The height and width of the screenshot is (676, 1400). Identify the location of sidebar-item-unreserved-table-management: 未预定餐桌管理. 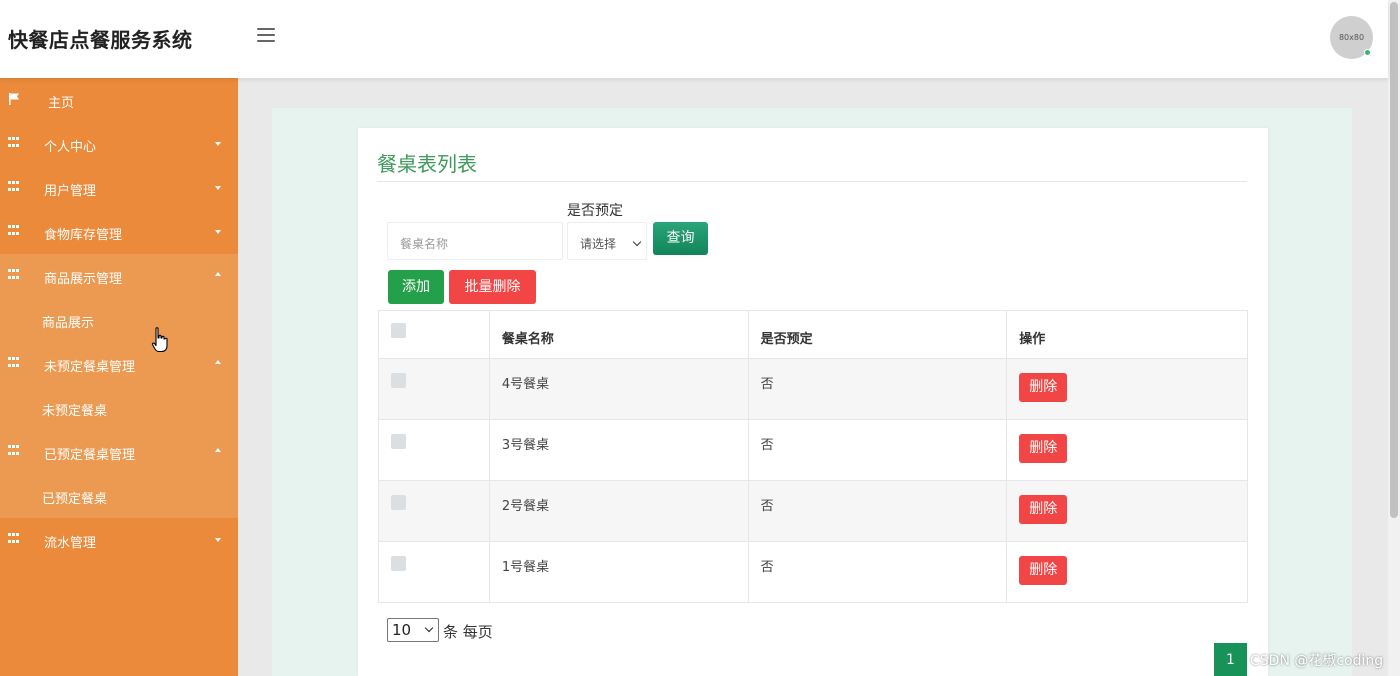
(119, 364).